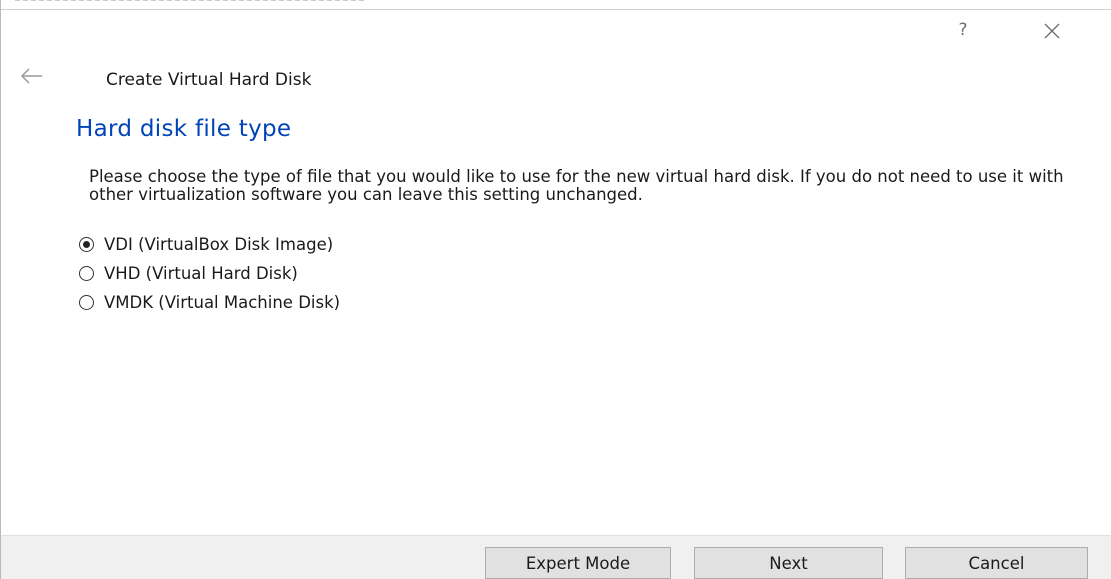  Describe the element at coordinates (86, 273) in the screenshot. I see `radio-button-vhd` at that location.